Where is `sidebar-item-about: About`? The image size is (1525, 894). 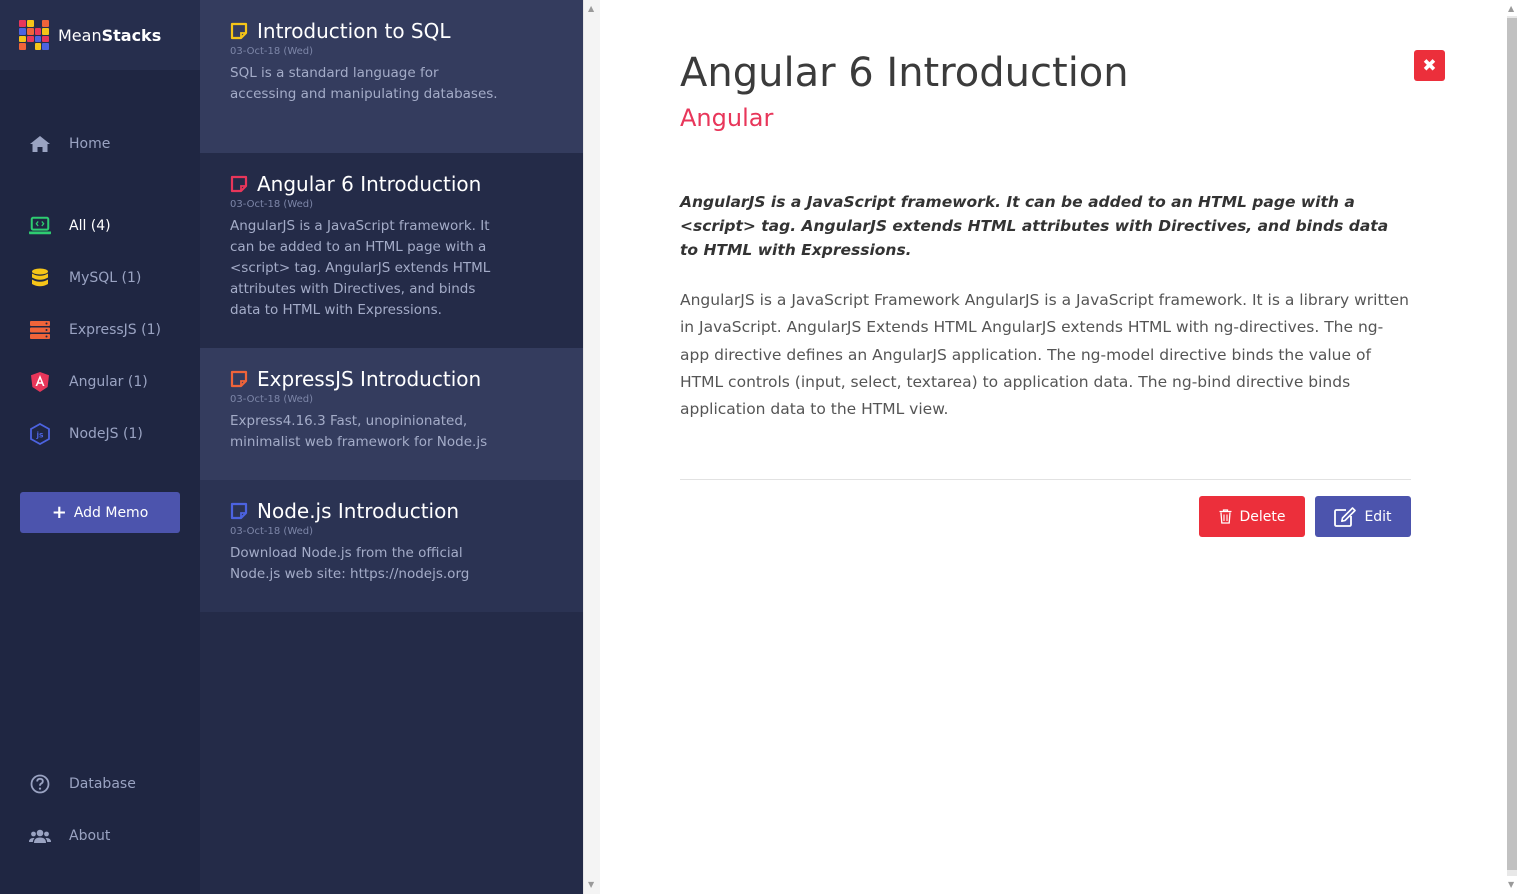 sidebar-item-about: About is located at coordinates (100, 836).